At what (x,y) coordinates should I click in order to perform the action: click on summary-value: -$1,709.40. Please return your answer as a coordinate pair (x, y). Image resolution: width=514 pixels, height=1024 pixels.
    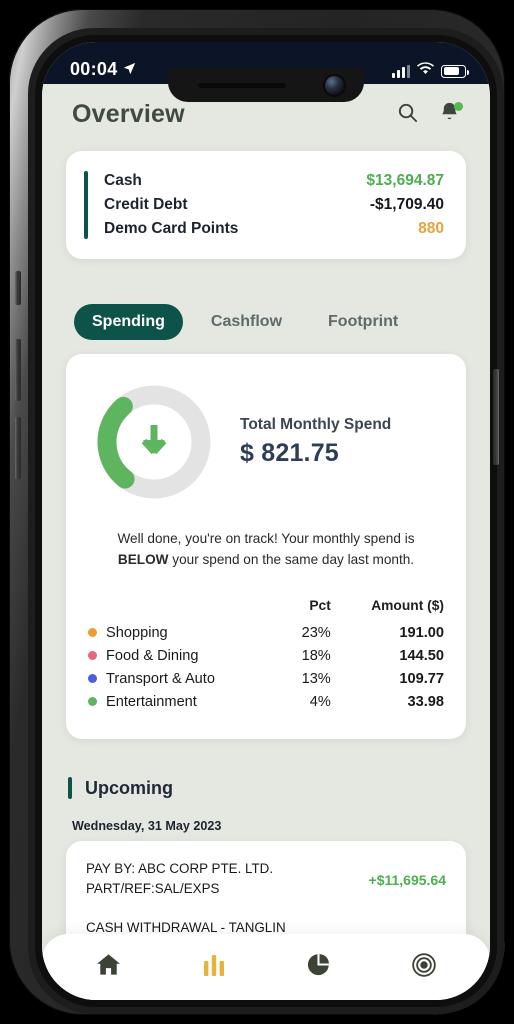
    Looking at the image, I should click on (406, 204).